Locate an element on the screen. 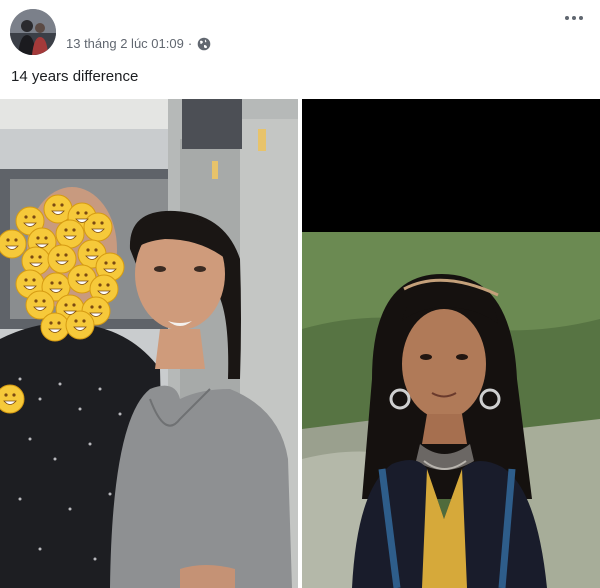 The width and height of the screenshot is (600, 588). globe-icon is located at coordinates (204, 44).